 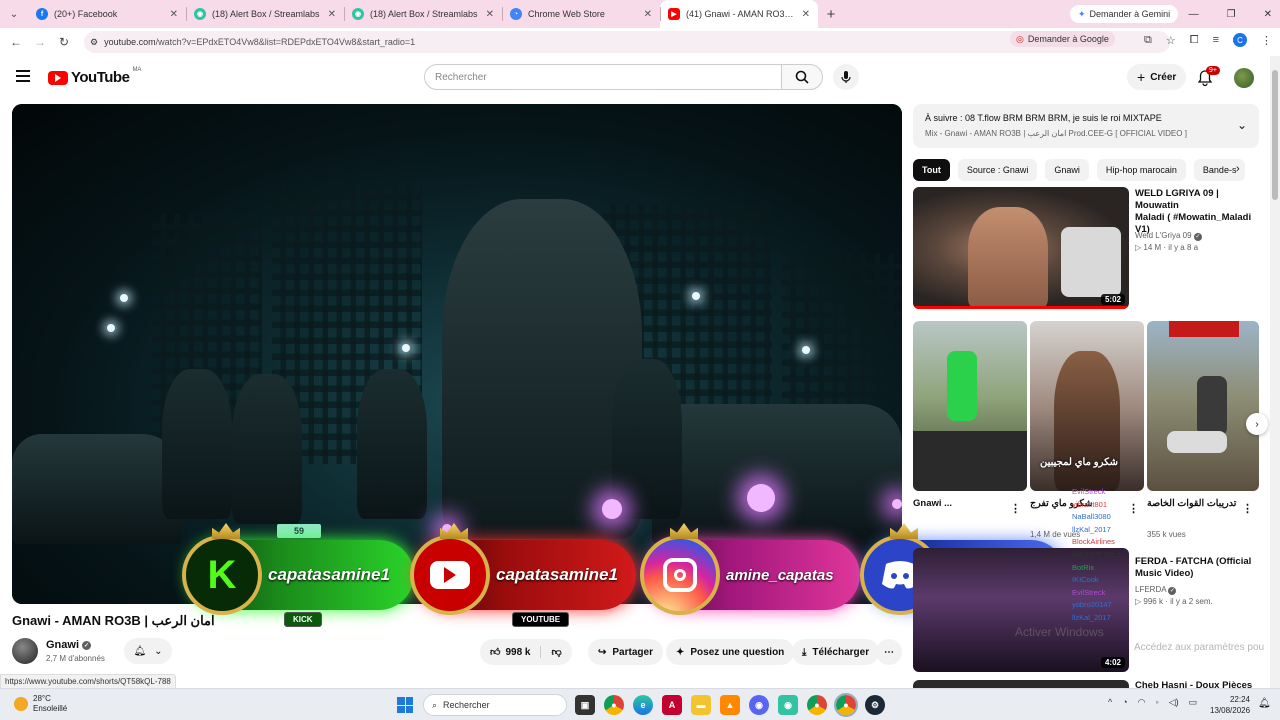 I want to click on media-icon: ≡, so click(x=1216, y=40).